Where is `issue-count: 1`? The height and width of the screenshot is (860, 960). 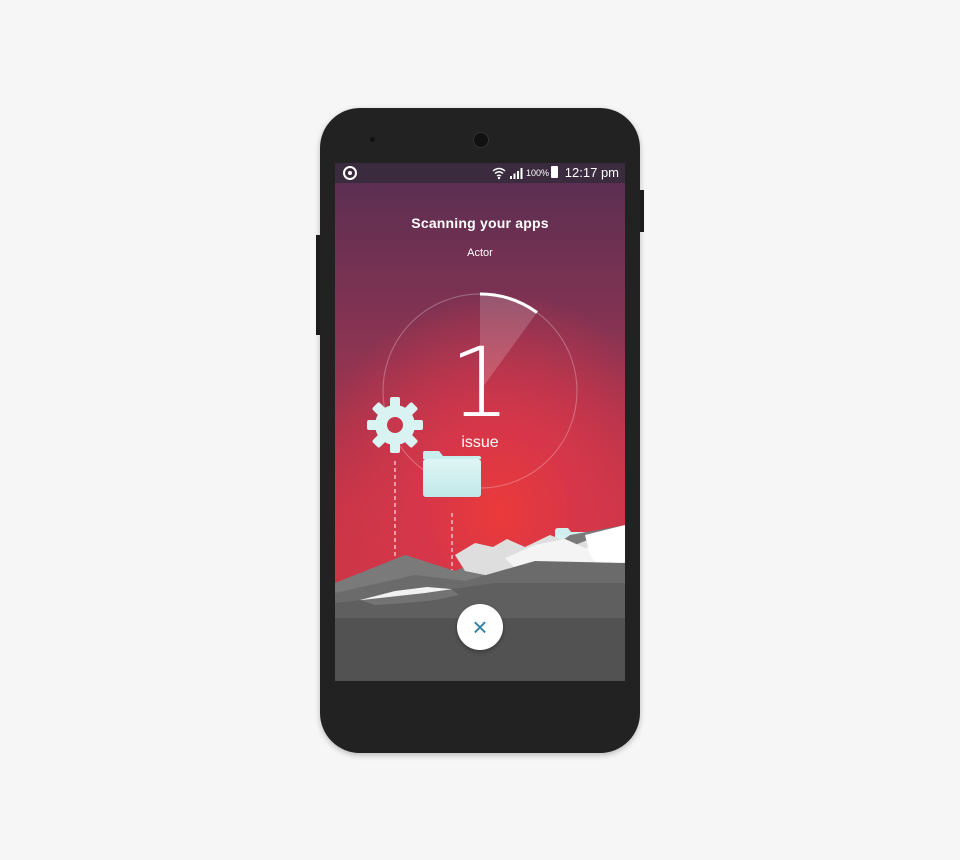
issue-count: 1 is located at coordinates (480, 383).